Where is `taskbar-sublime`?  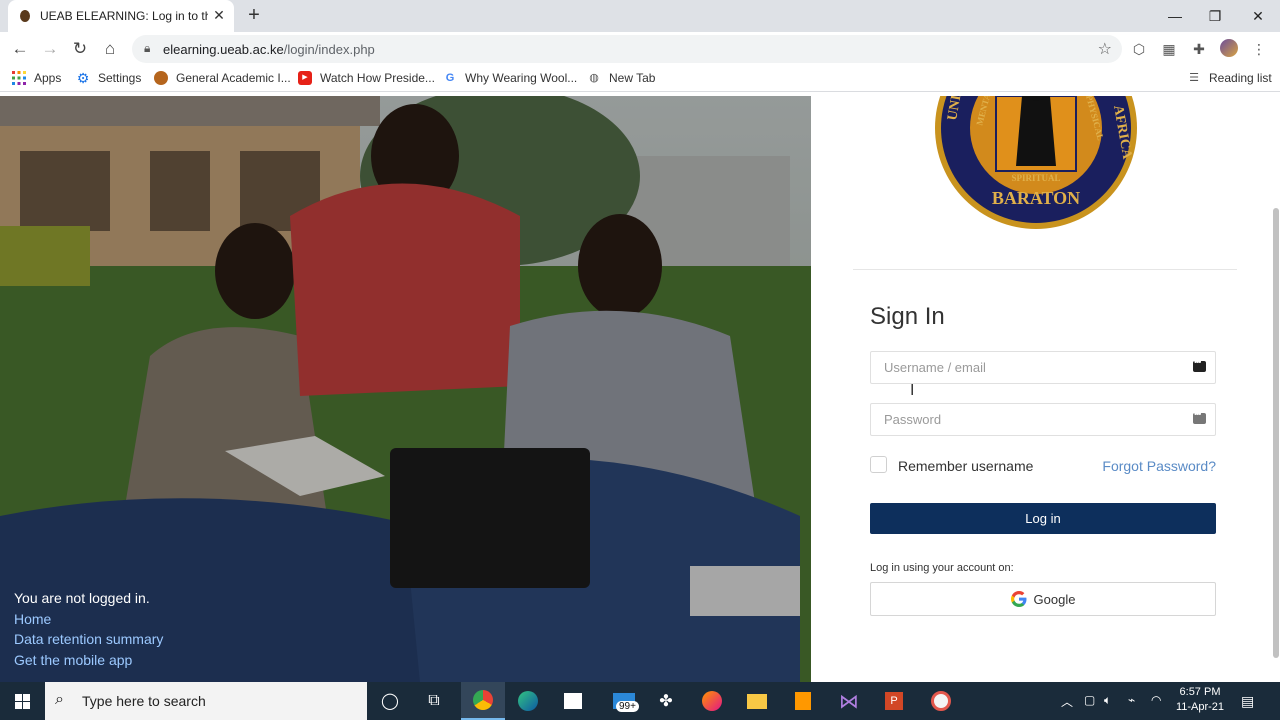
taskbar-sublime is located at coordinates (803, 701).